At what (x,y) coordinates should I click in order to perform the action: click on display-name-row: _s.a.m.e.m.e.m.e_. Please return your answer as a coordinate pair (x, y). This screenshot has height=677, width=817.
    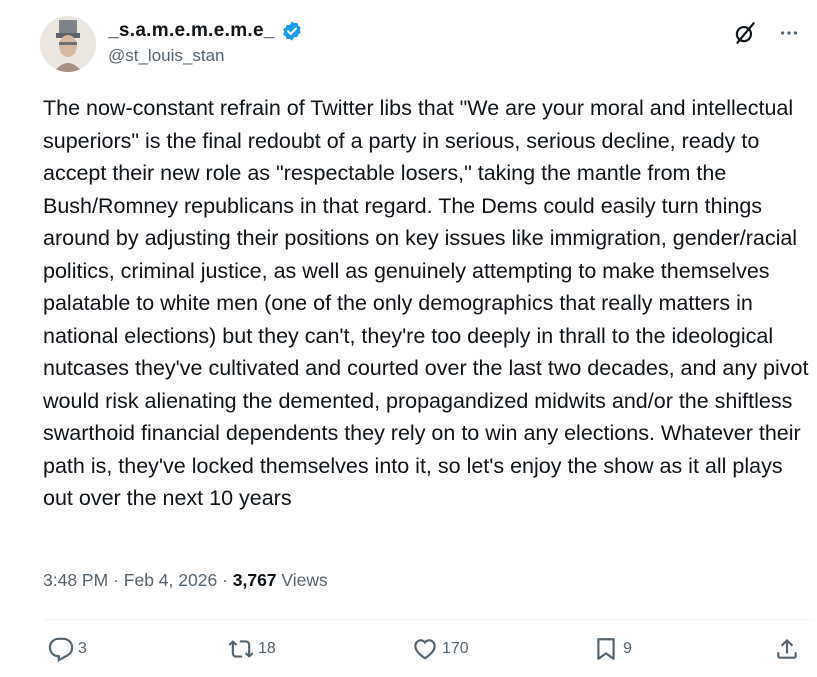
    Looking at the image, I should click on (205, 31).